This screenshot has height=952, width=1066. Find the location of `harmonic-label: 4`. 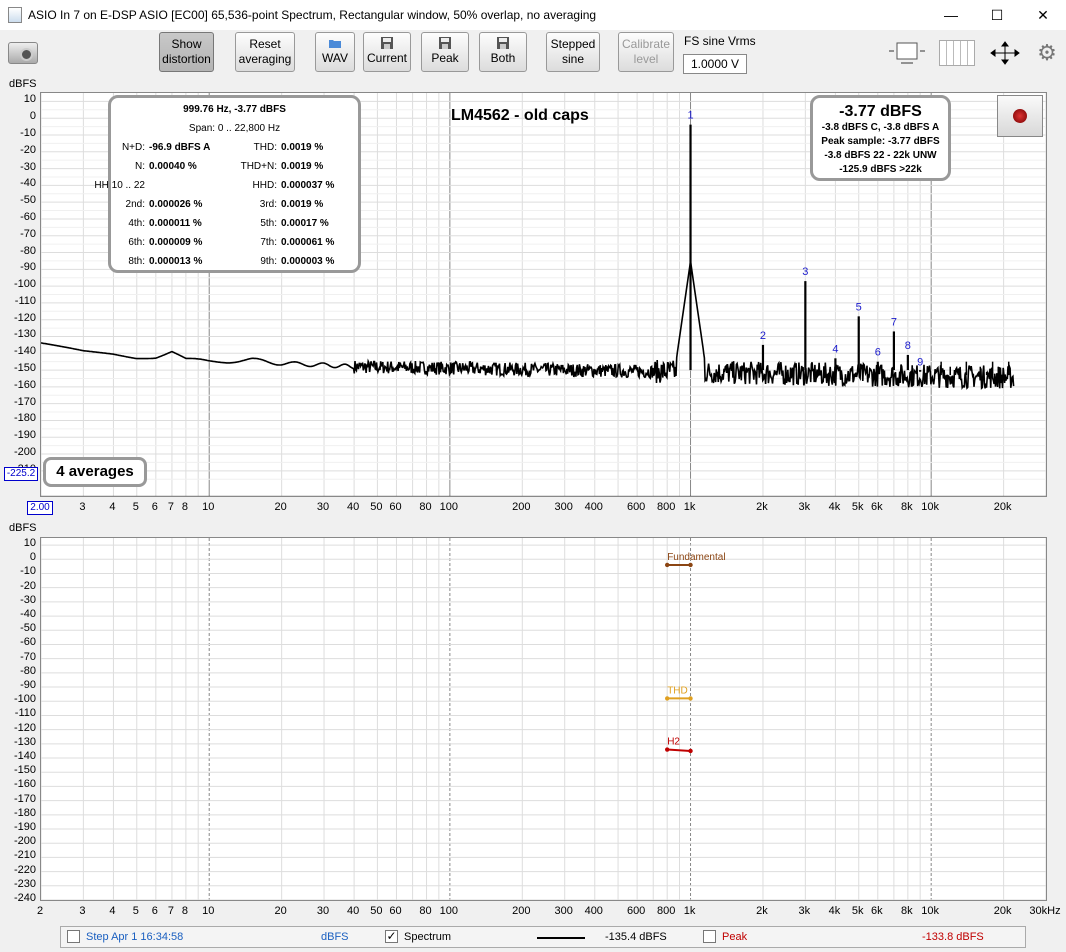

harmonic-label: 4 is located at coordinates (835, 349).